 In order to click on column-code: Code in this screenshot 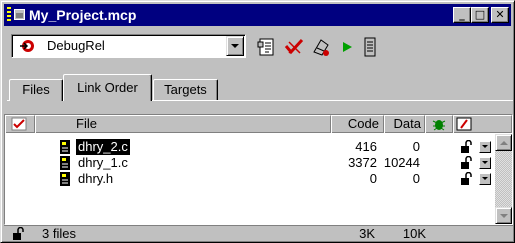, I will do `click(357, 124)`.